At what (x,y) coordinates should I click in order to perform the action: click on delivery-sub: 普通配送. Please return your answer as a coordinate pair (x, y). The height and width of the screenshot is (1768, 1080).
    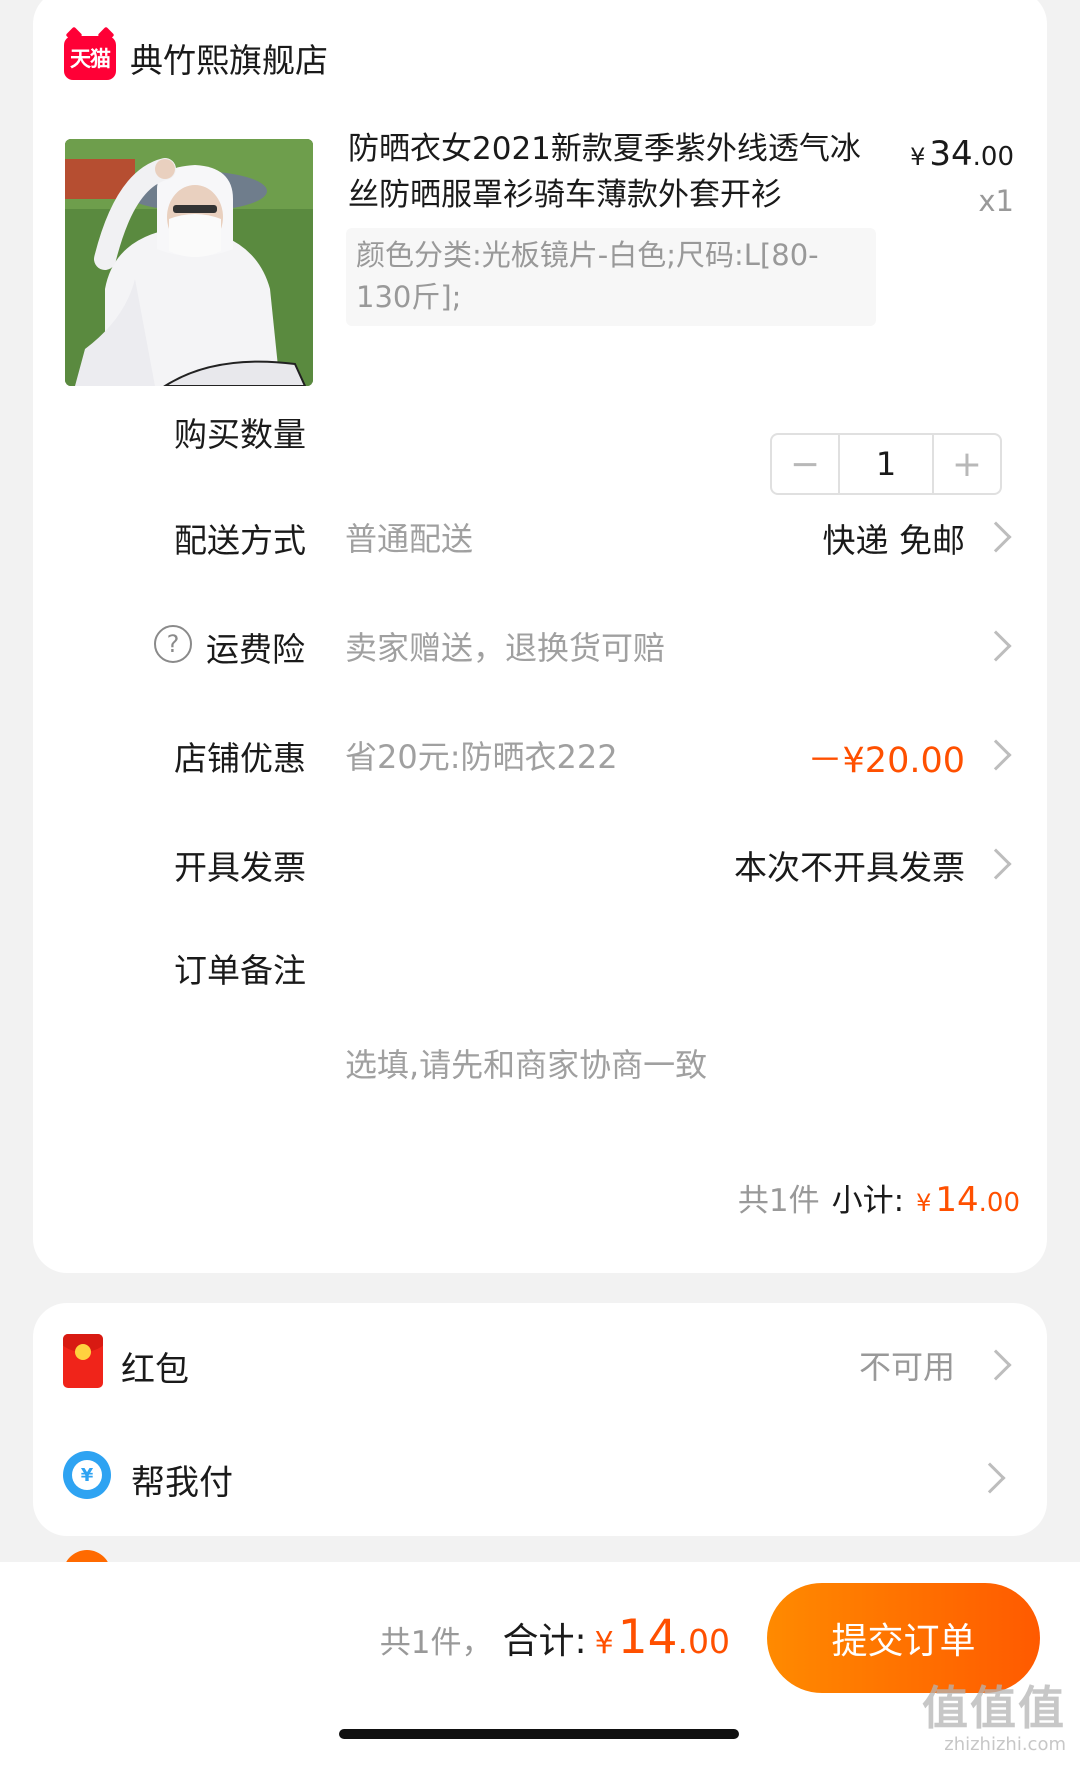
    Looking at the image, I should click on (409, 539).